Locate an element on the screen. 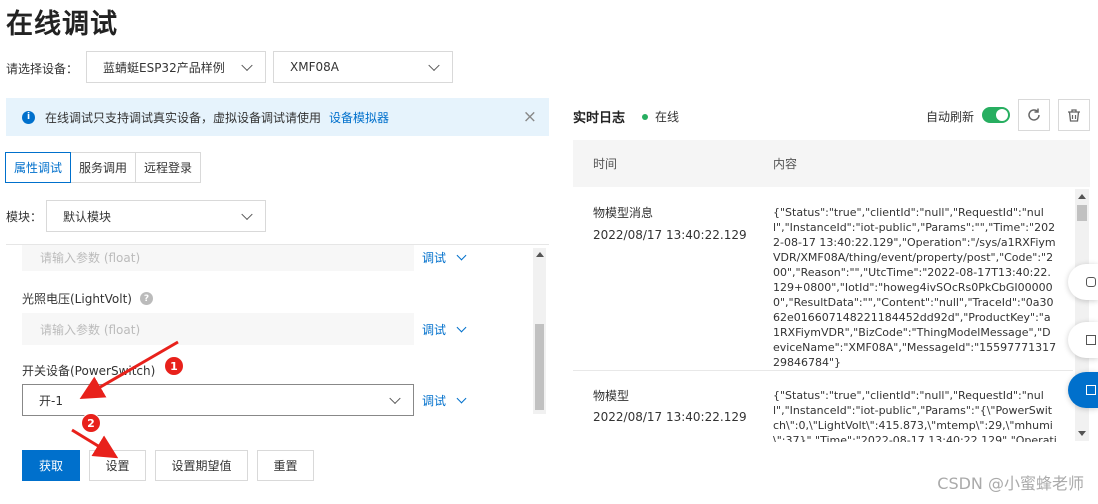 This screenshot has height=504, width=1098. status-text: 在线 is located at coordinates (667, 117).